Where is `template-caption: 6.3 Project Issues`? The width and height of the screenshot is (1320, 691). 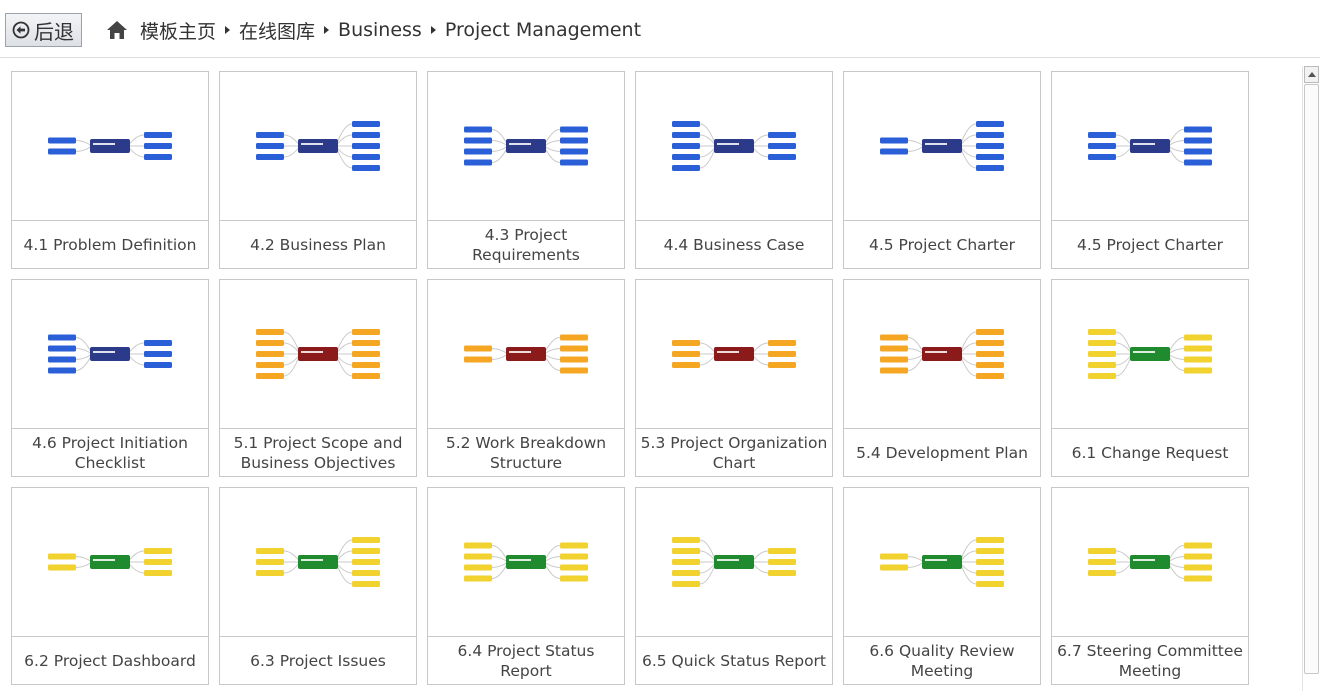
template-caption: 6.3 Project Issues is located at coordinates (318, 660).